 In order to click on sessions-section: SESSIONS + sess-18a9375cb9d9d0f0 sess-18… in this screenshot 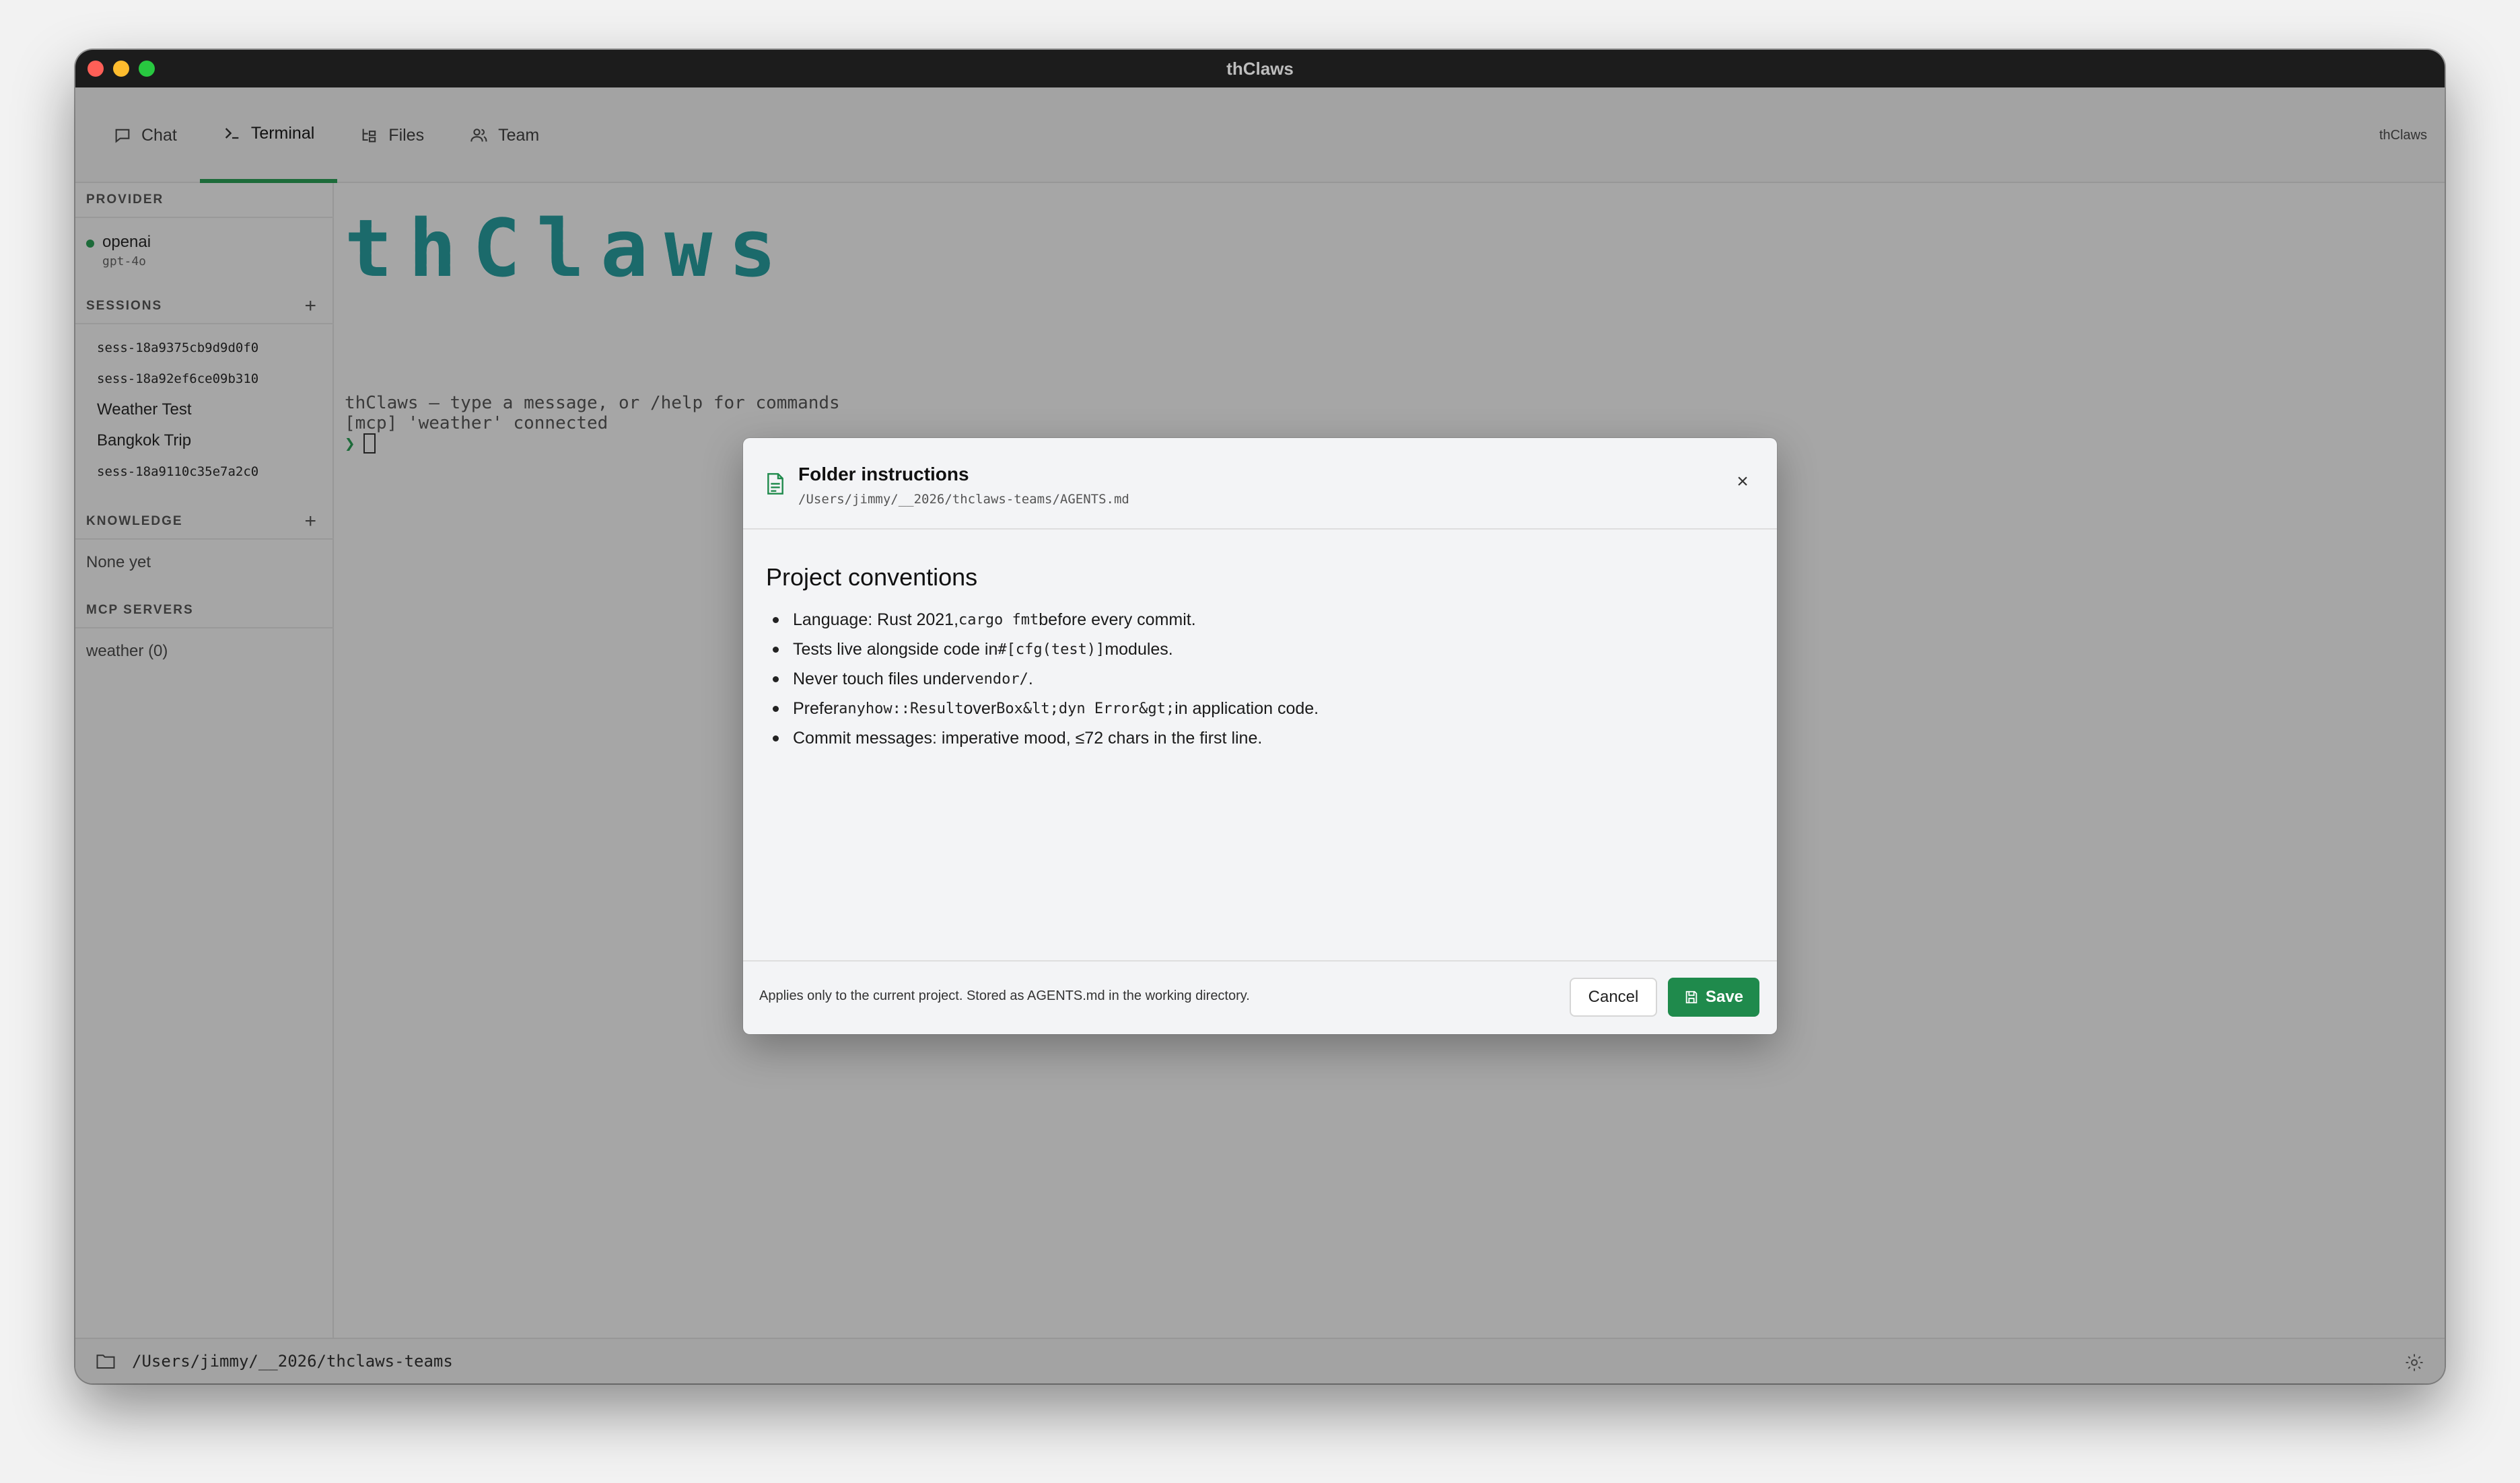, I will do `click(204, 388)`.